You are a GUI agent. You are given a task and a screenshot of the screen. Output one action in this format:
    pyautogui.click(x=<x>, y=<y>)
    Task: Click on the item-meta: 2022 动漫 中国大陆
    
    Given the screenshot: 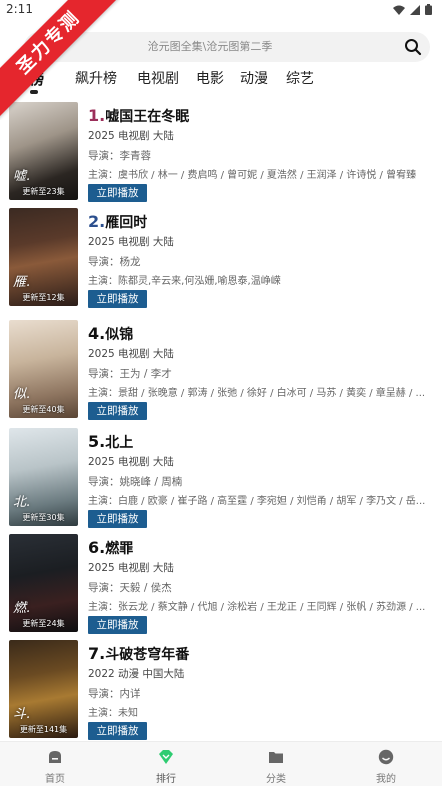 What is the action you would take?
    pyautogui.click(x=136, y=674)
    